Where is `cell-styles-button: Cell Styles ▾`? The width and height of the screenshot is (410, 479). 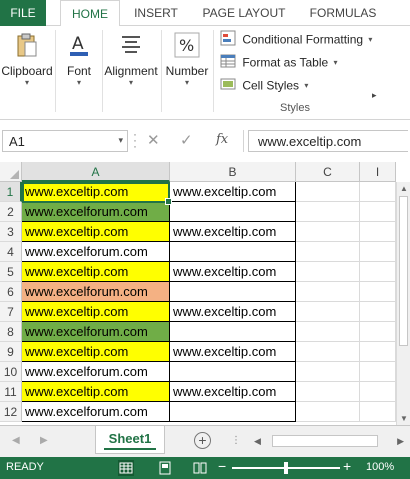 cell-styles-button: Cell Styles ▾ is located at coordinates (264, 86).